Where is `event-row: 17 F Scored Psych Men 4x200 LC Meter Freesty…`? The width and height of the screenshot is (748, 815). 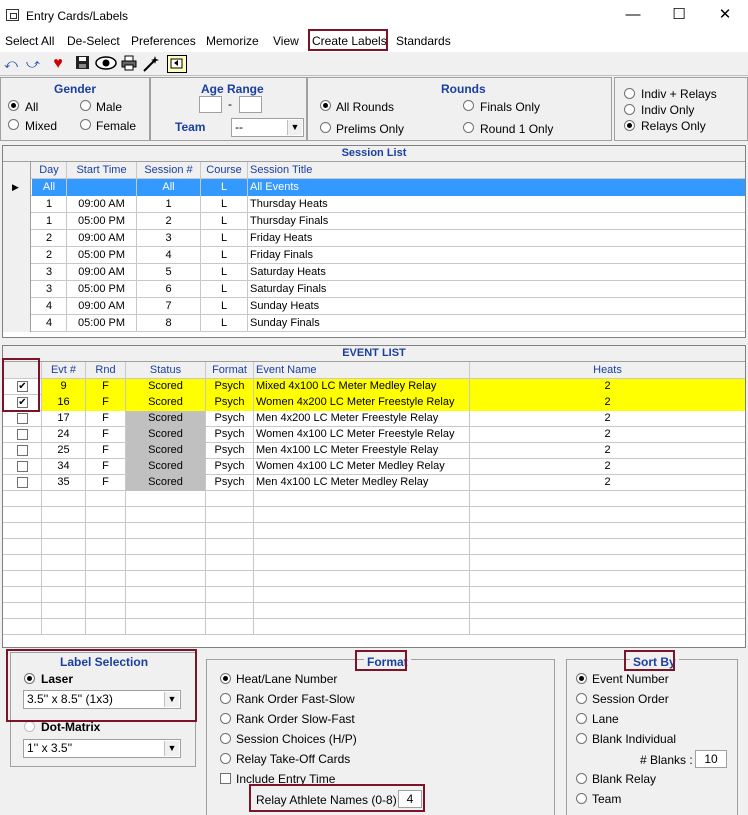 event-row: 17 F Scored Psych Men 4x200 LC Meter Freesty… is located at coordinates (374, 419).